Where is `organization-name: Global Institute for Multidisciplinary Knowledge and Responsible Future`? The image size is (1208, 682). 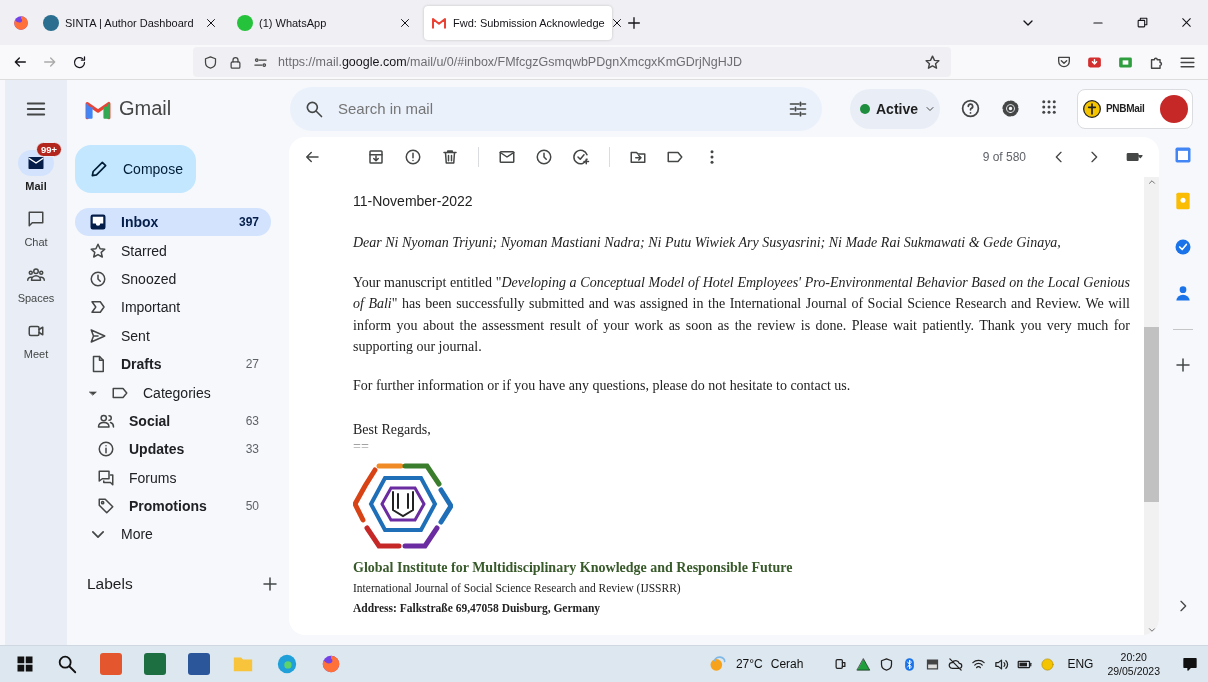 organization-name: Global Institute for Multidisciplinary Knowledge and Responsible Future is located at coordinates (573, 568).